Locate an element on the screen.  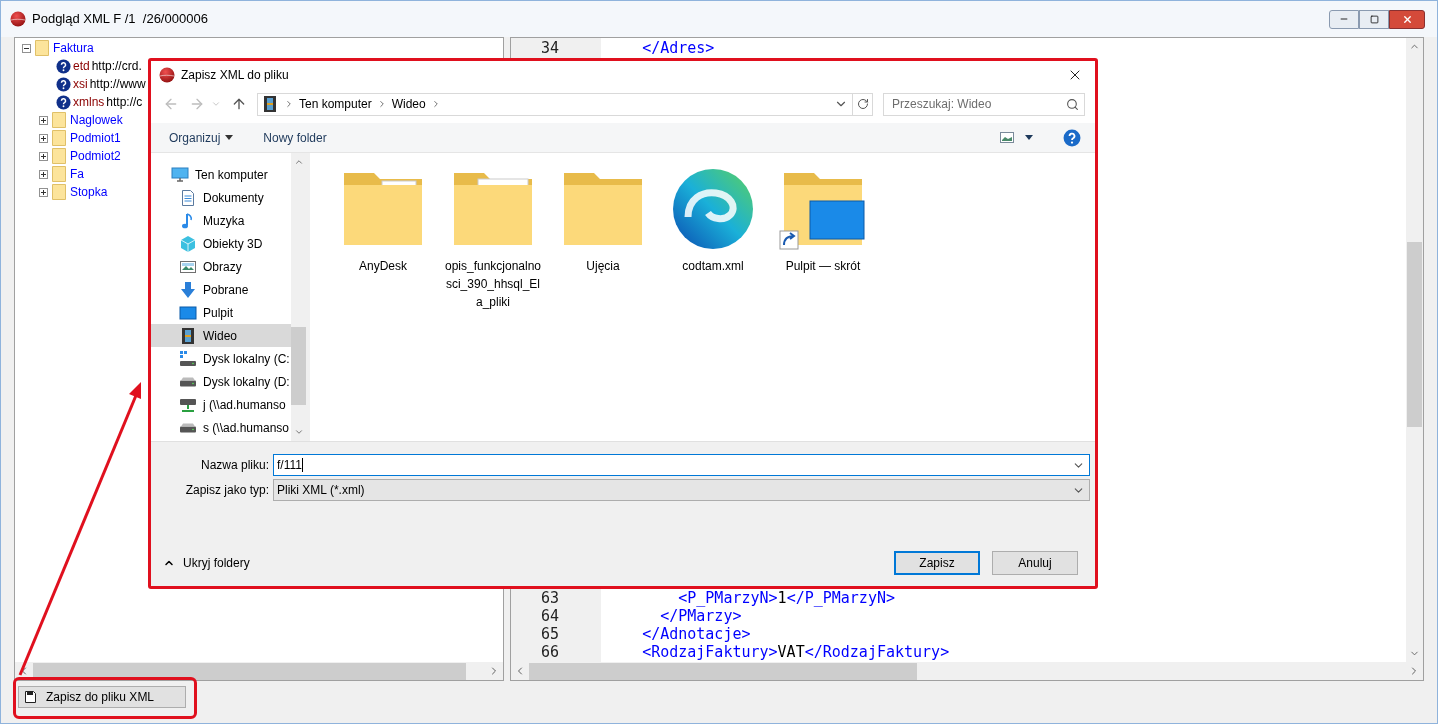
field-label: Zapisz jako typ: is located at coordinates (227, 490).